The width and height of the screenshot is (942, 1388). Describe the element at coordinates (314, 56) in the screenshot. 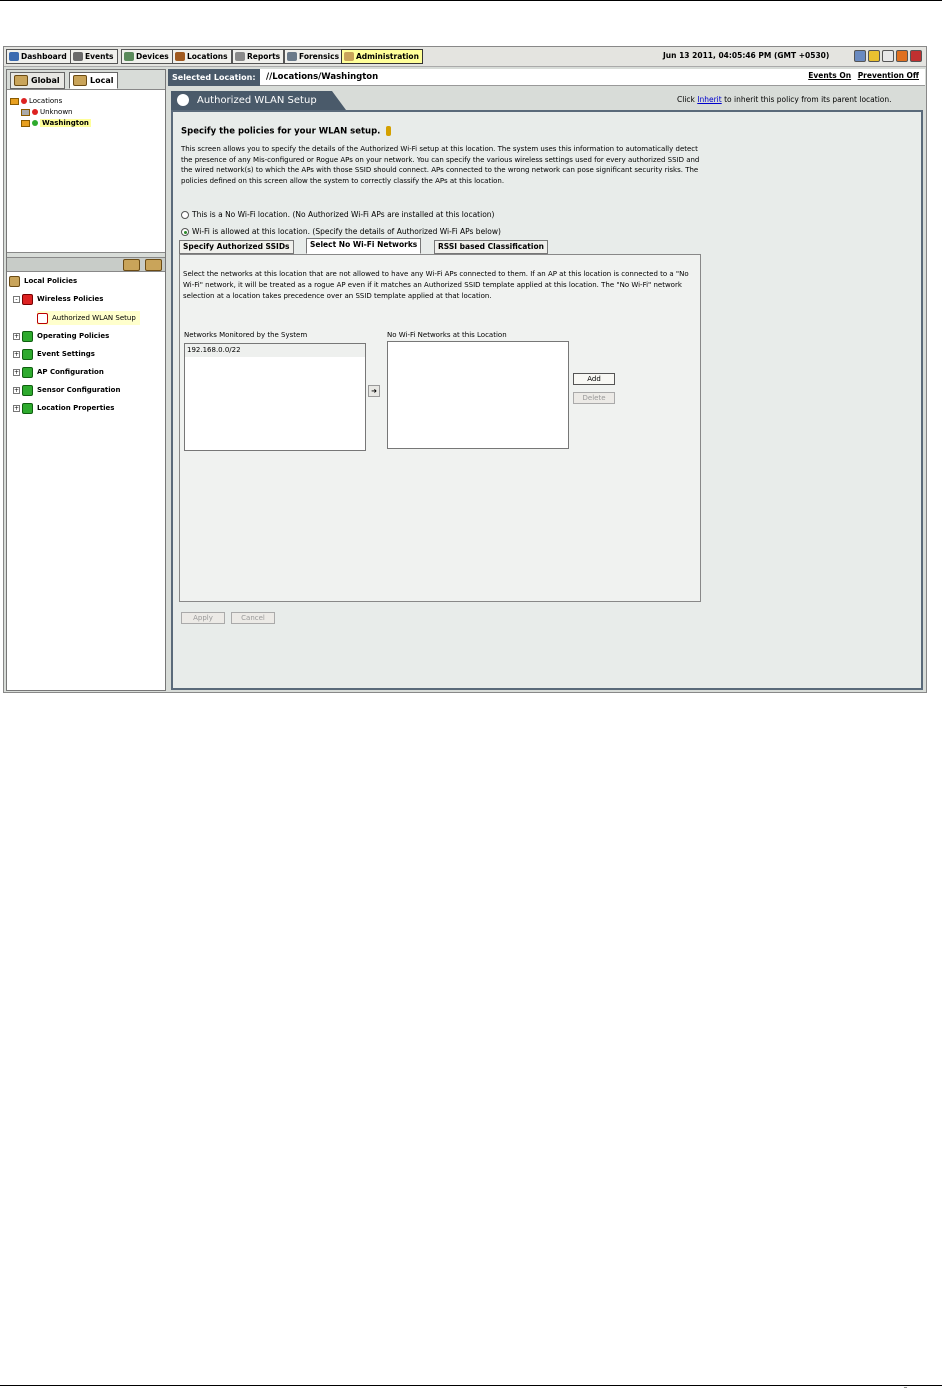

I see `forensics-button: Forensics` at that location.